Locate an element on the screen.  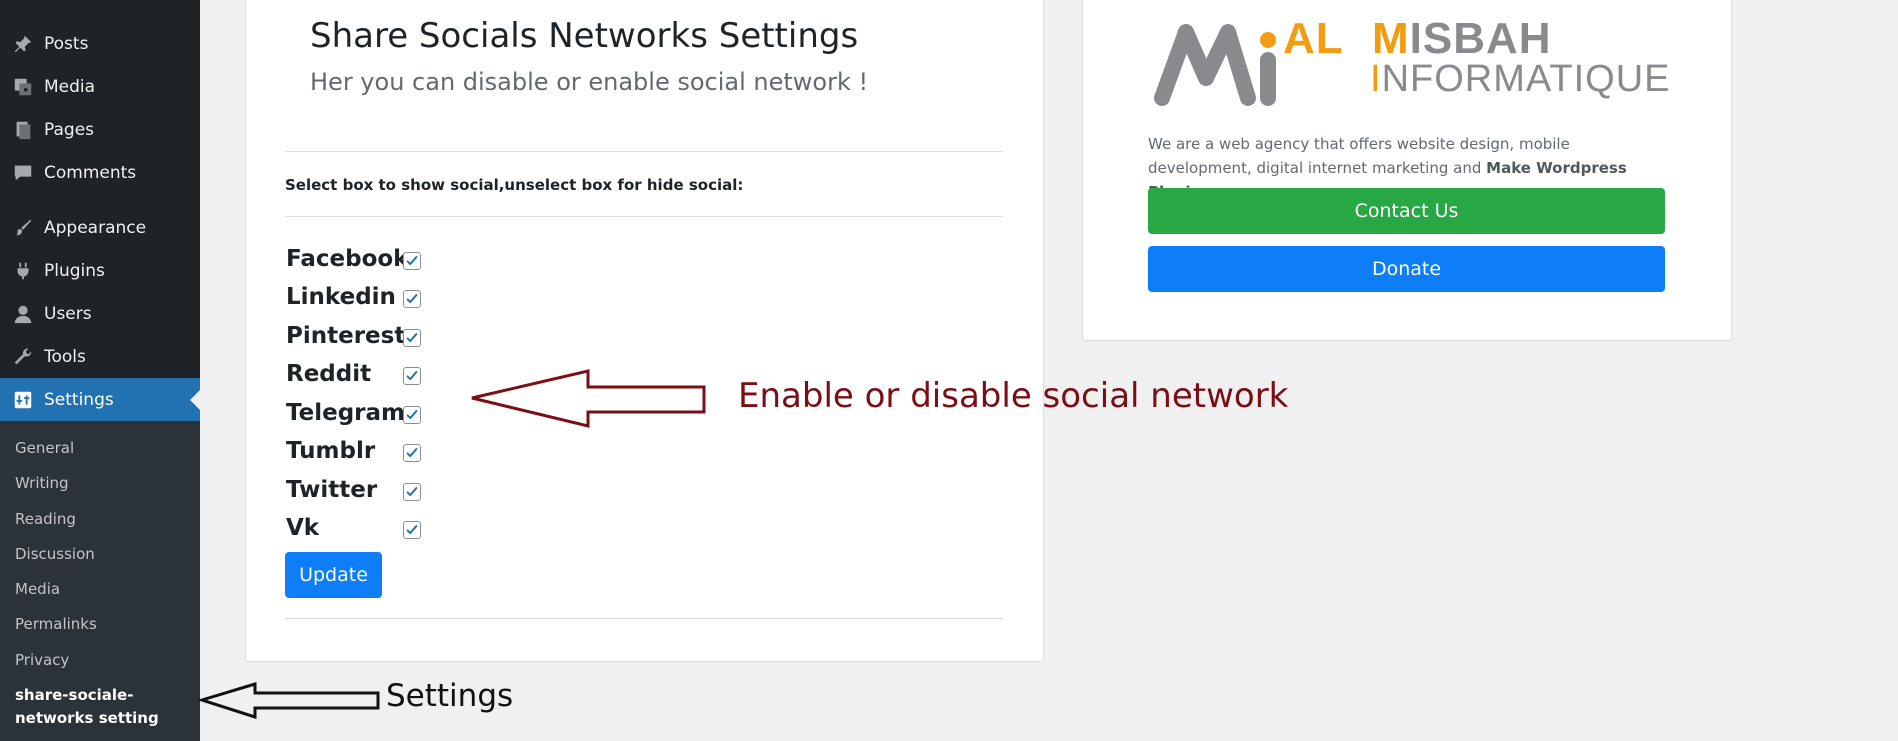
annotation-overlay is located at coordinates (451, 544).